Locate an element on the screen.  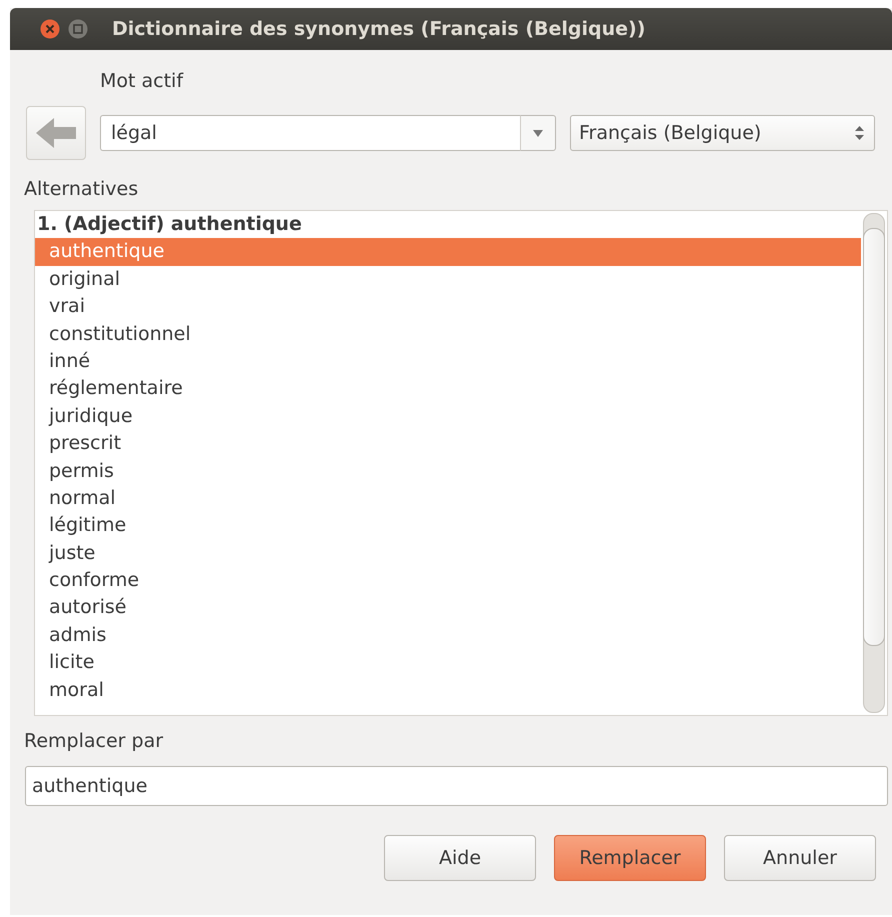
back-button is located at coordinates (56, 133).